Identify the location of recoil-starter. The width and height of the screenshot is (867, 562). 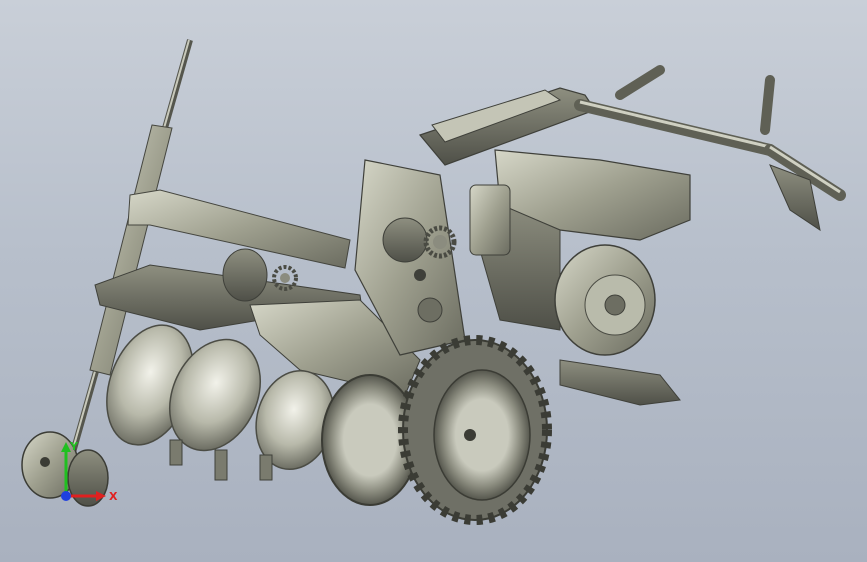
(605, 300).